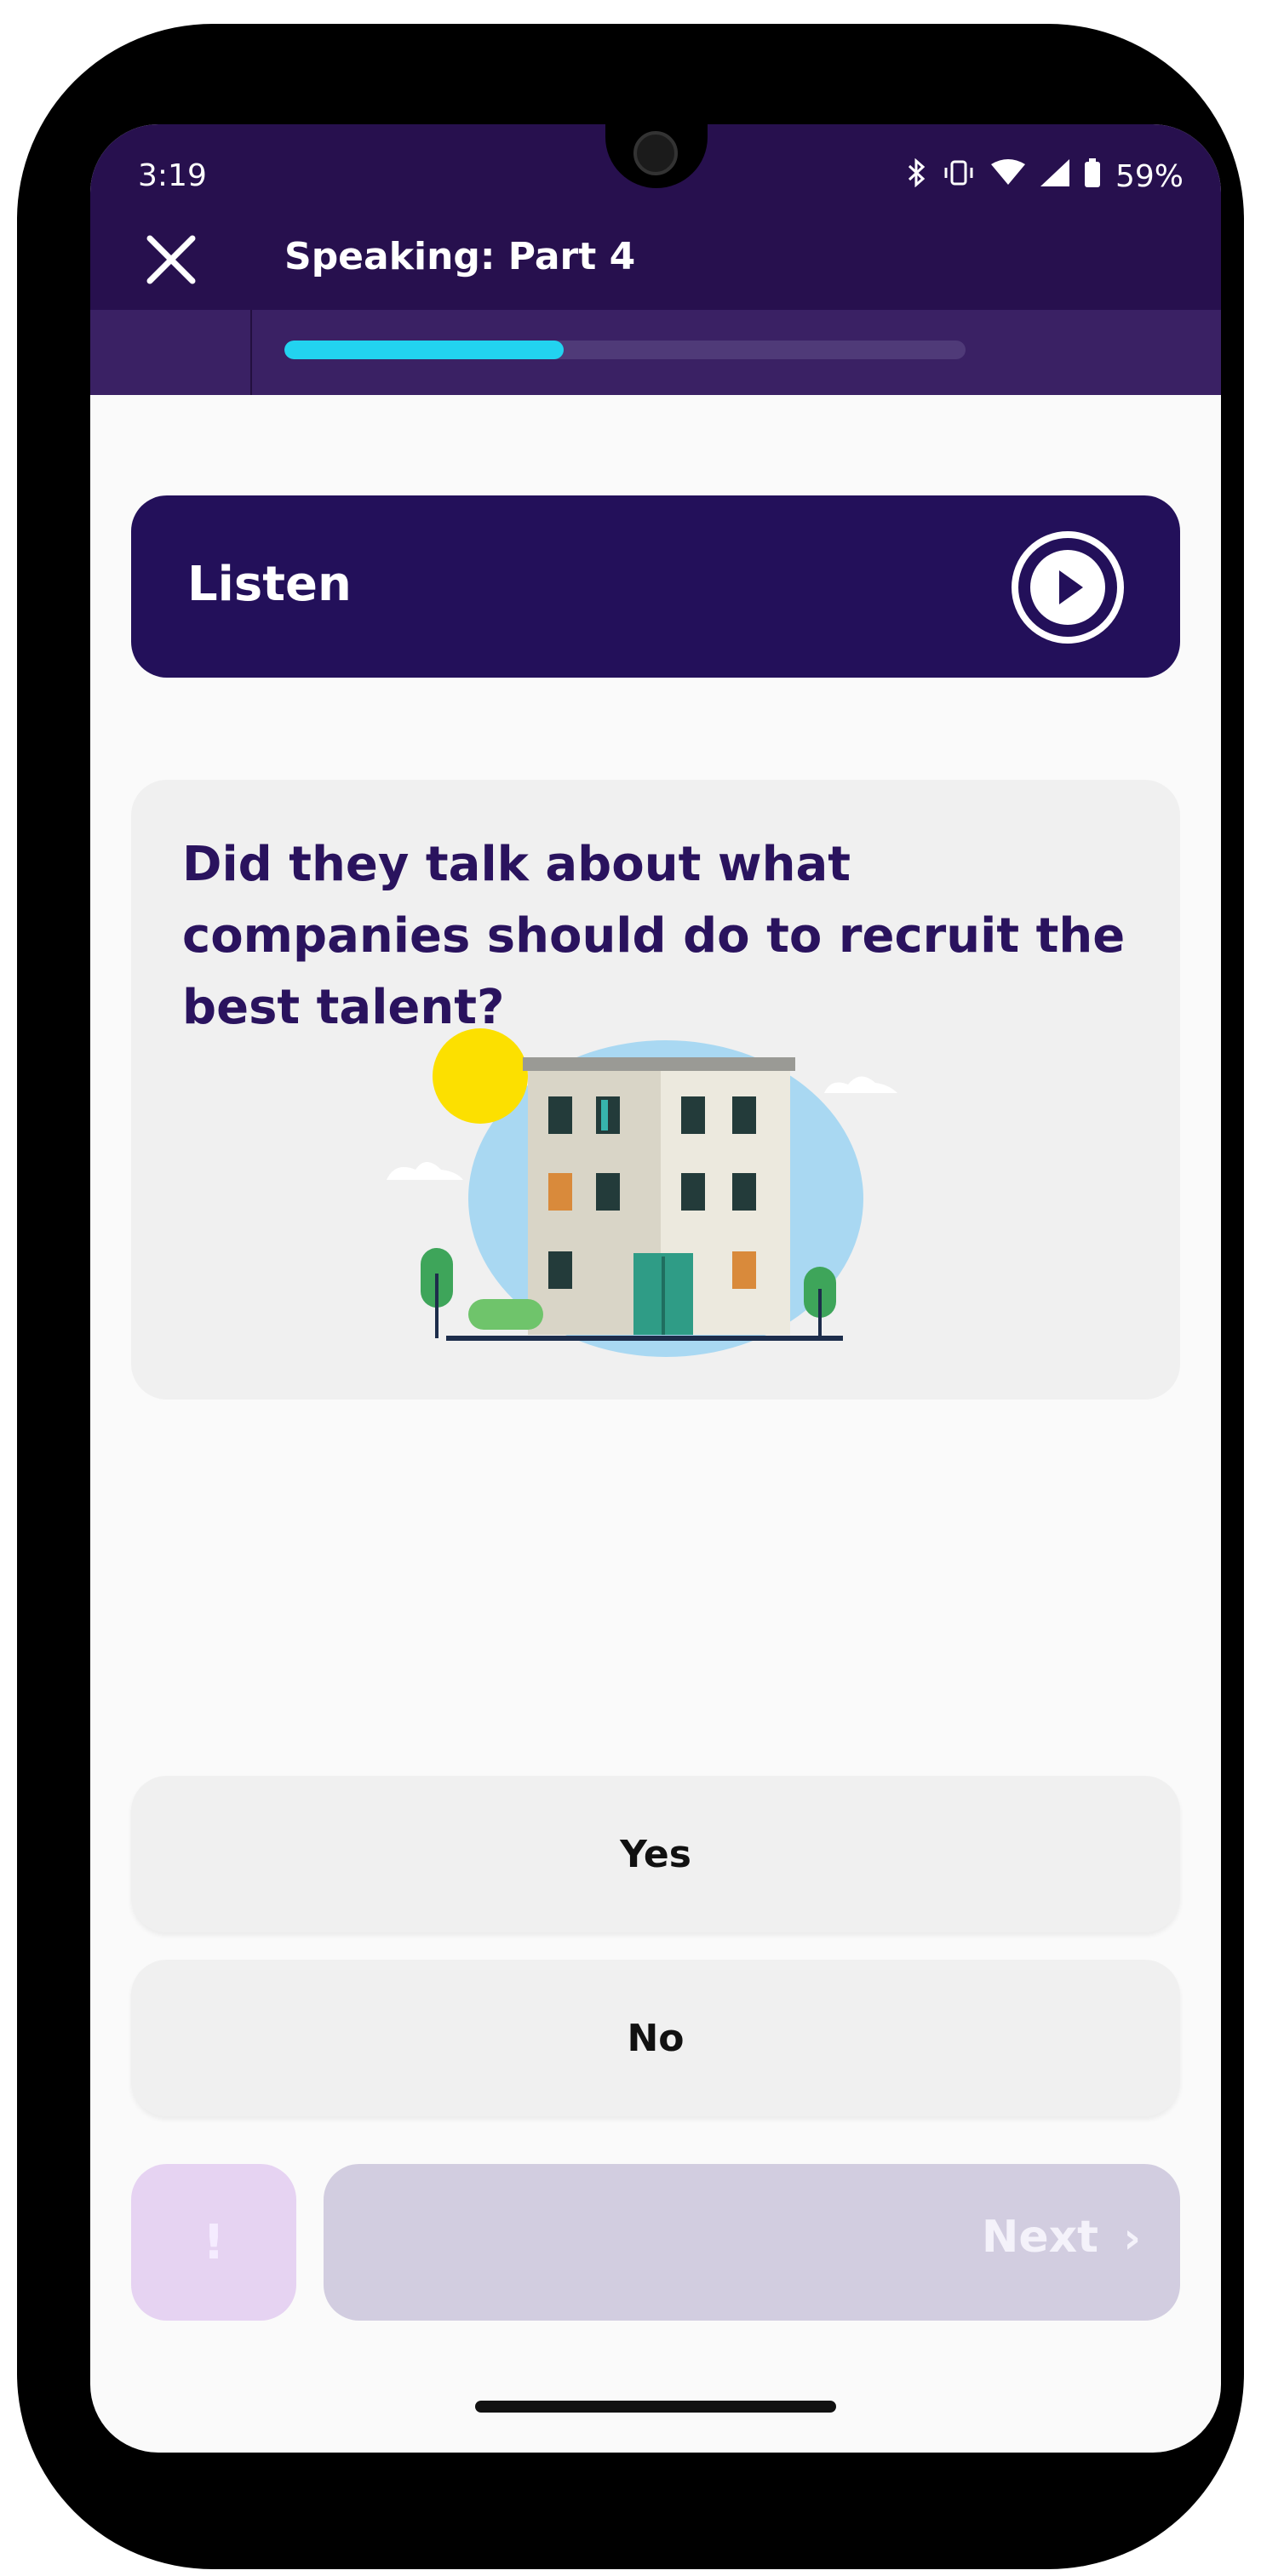  I want to click on progress-strip, so click(656, 352).